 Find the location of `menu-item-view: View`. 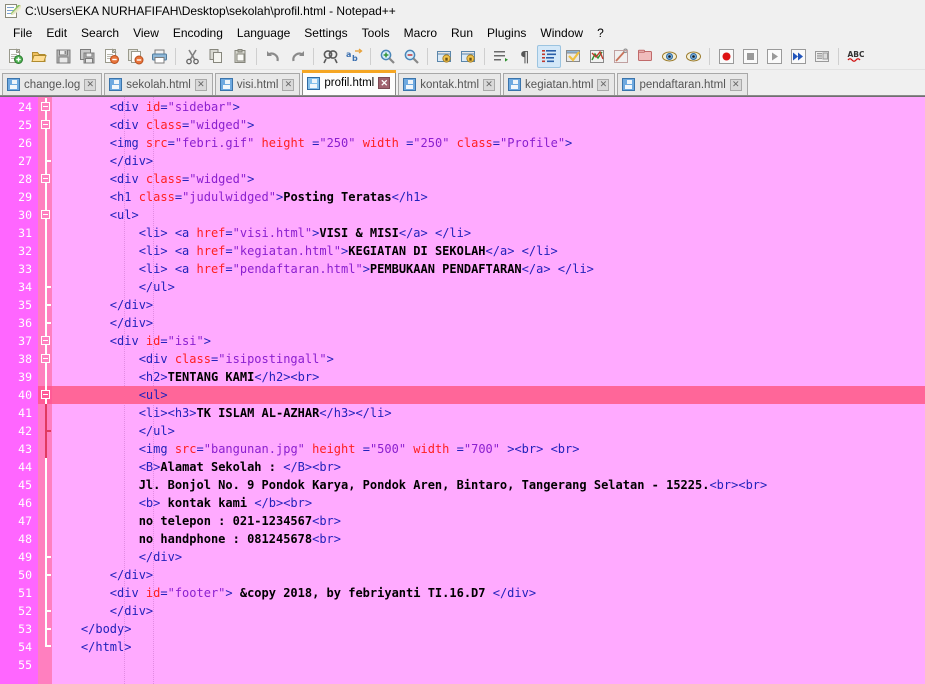

menu-item-view: View is located at coordinates (146, 33).